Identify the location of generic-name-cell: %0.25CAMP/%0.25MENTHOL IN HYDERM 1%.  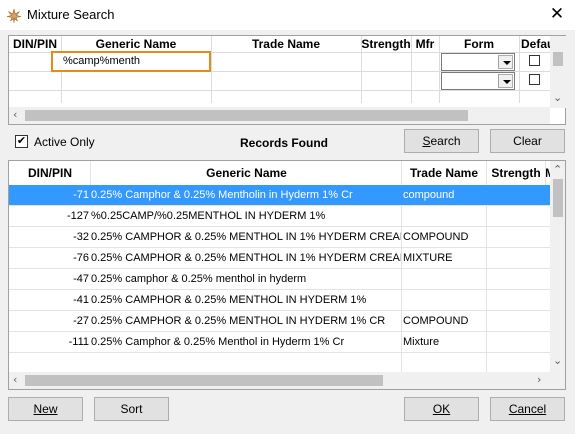
(208, 216).